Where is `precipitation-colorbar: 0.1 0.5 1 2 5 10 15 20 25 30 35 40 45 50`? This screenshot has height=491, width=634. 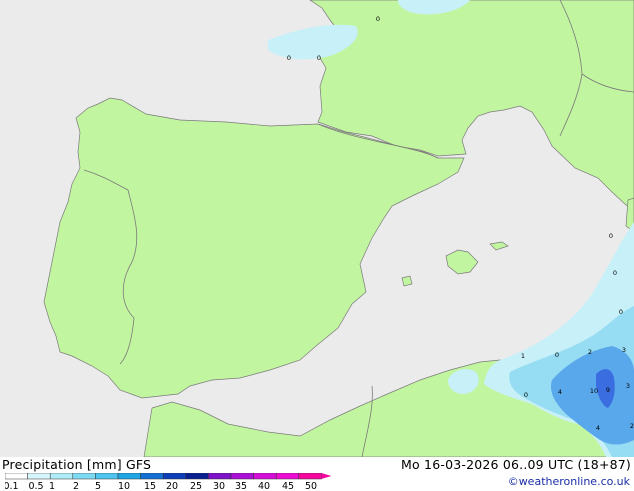 precipitation-colorbar: 0.1 0.5 1 2 5 10 15 20 25 30 35 40 45 50 is located at coordinates (168, 482).